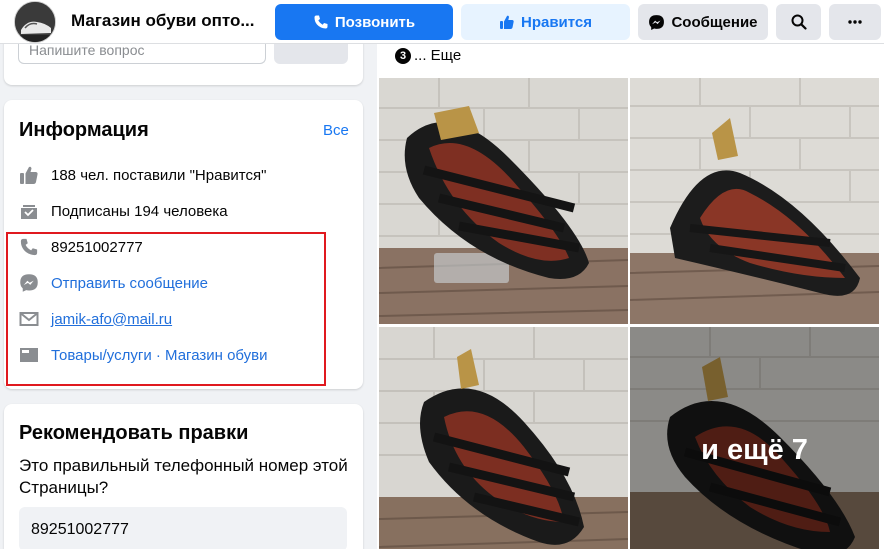  What do you see at coordinates (29, 355) in the screenshot?
I see `category-icon` at bounding box center [29, 355].